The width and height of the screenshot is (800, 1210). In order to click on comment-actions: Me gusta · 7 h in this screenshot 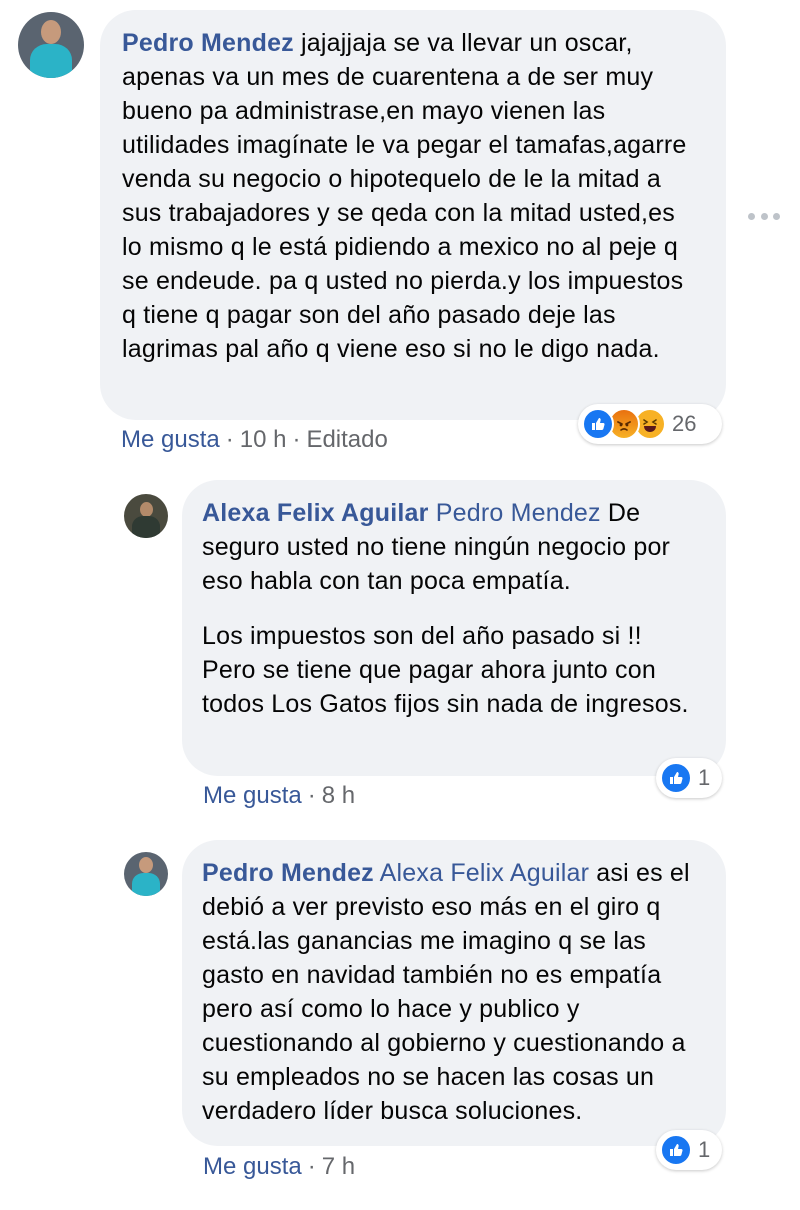, I will do `click(279, 1167)`.